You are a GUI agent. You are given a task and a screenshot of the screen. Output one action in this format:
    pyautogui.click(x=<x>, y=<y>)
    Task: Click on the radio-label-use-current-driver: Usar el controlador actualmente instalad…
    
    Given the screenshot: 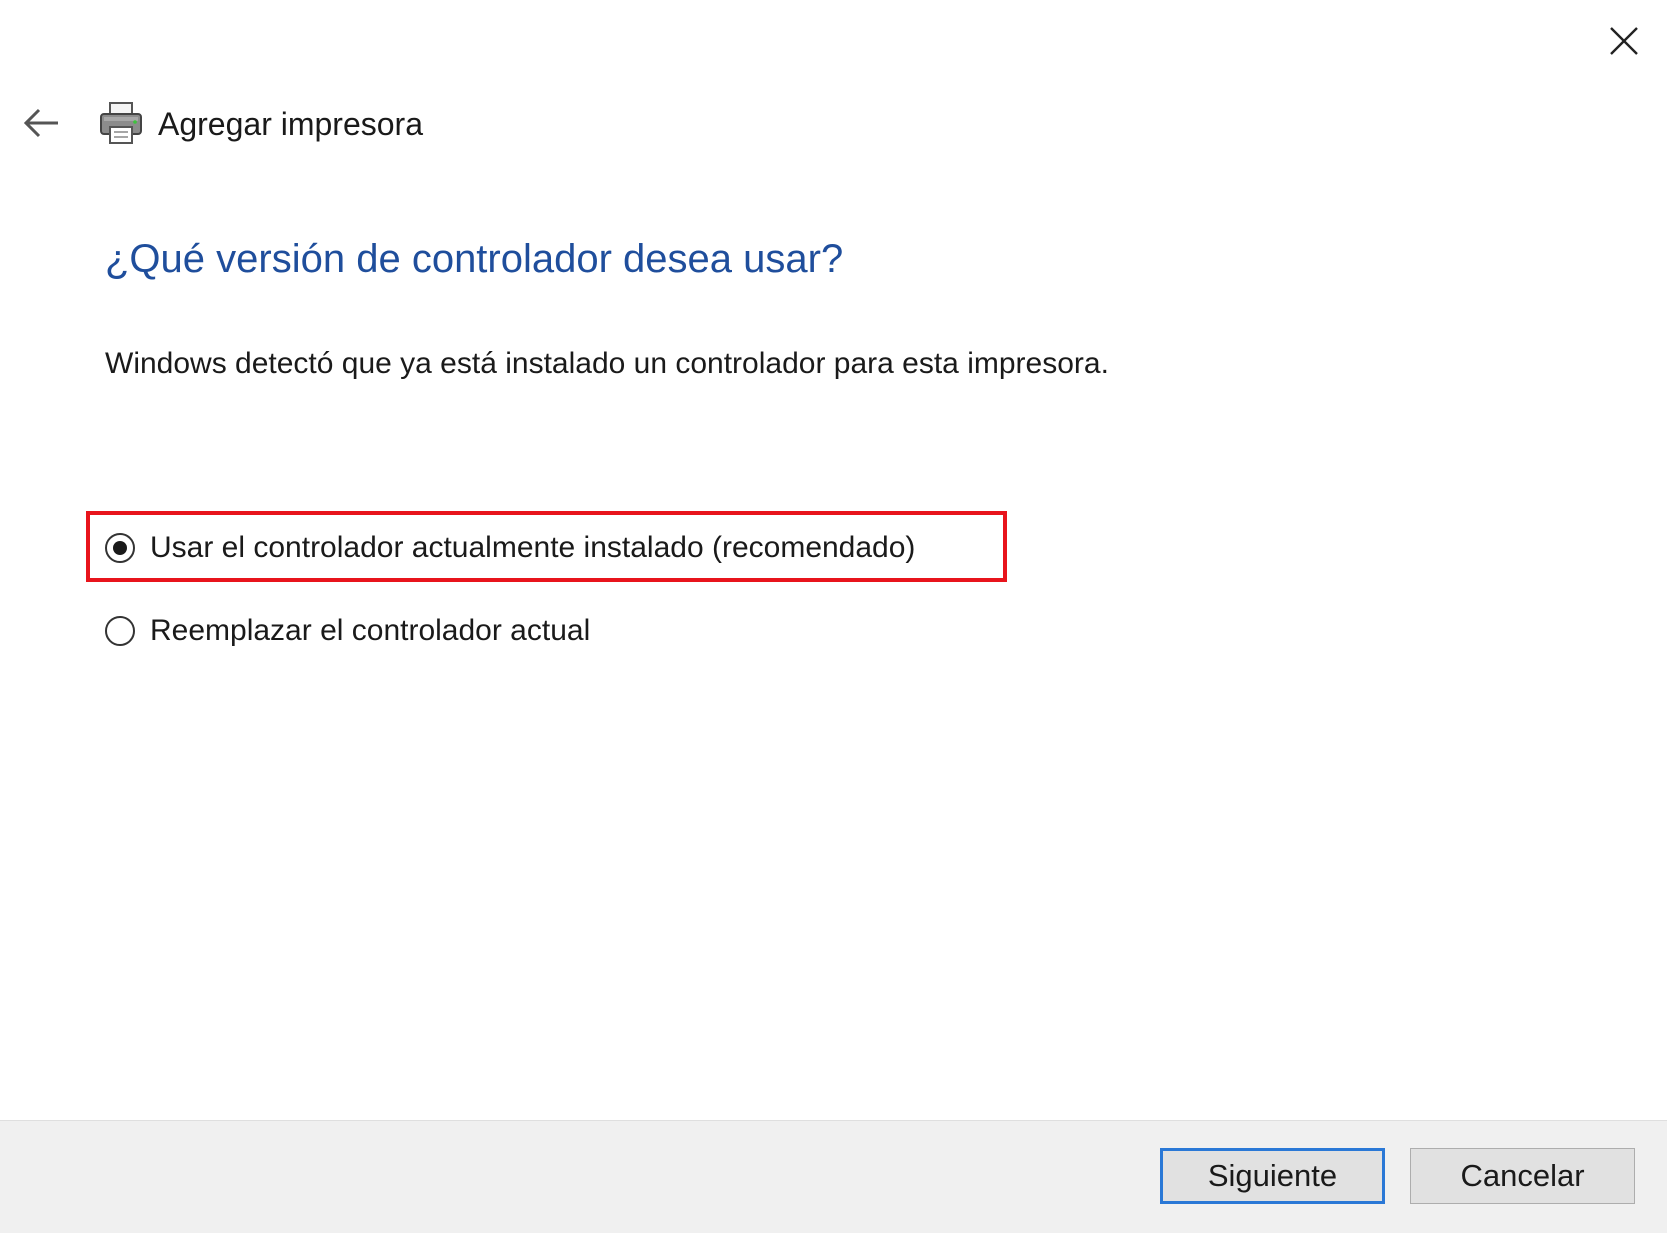 What is the action you would take?
    pyautogui.click(x=533, y=547)
    